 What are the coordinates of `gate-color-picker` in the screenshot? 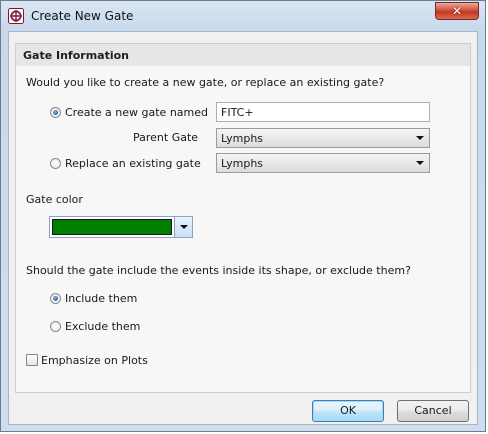 It's located at (121, 227).